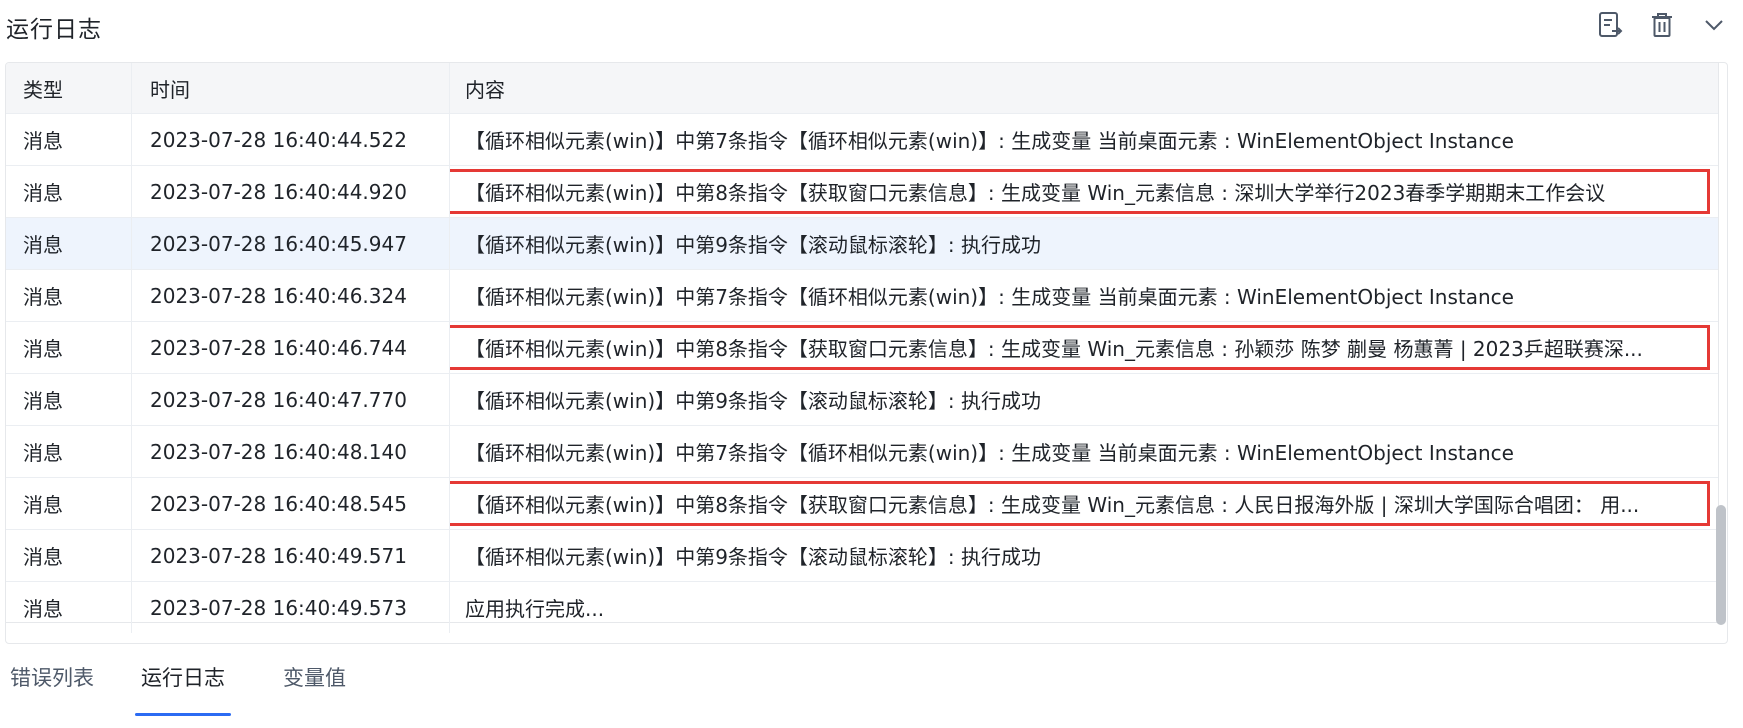 This screenshot has height=728, width=1743. What do you see at coordinates (1714, 25) in the screenshot?
I see `chevron-down-icon` at bounding box center [1714, 25].